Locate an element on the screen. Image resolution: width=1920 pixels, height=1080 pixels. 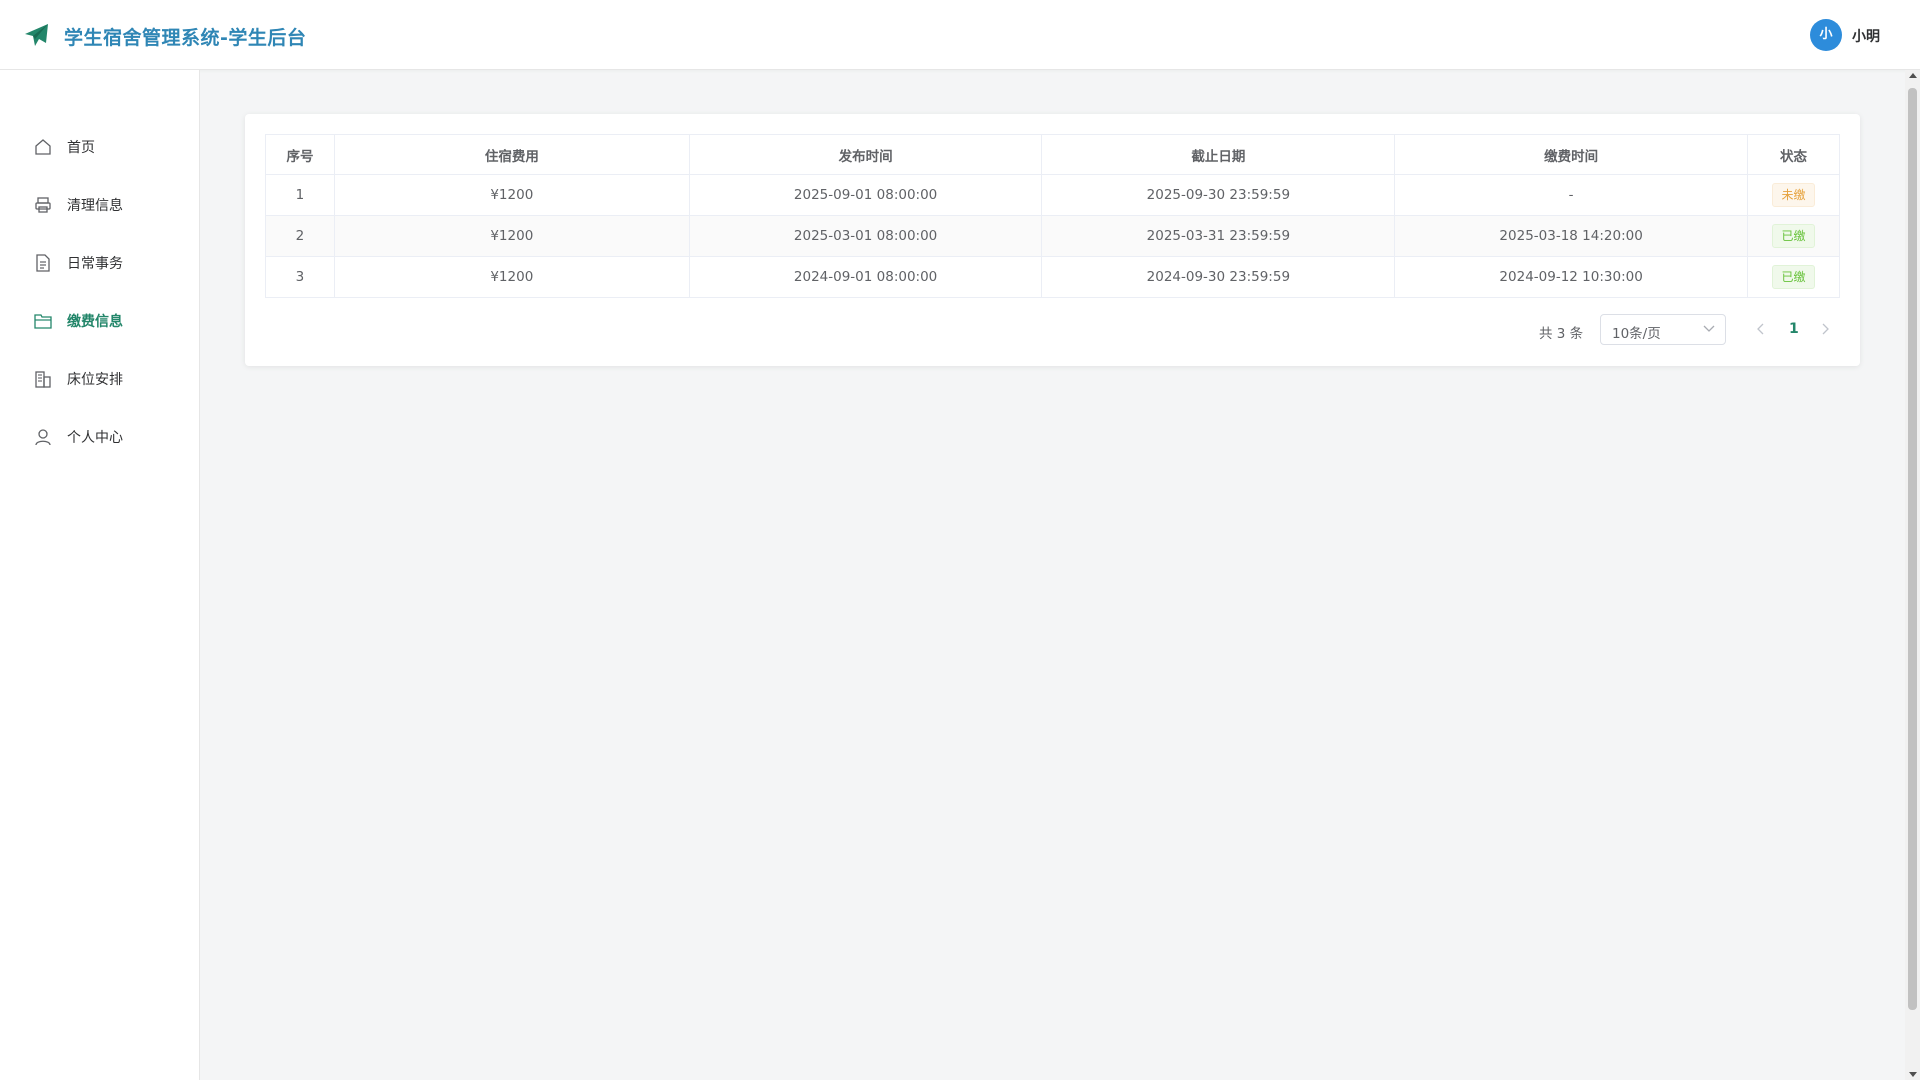
avatar: 小 is located at coordinates (1826, 35).